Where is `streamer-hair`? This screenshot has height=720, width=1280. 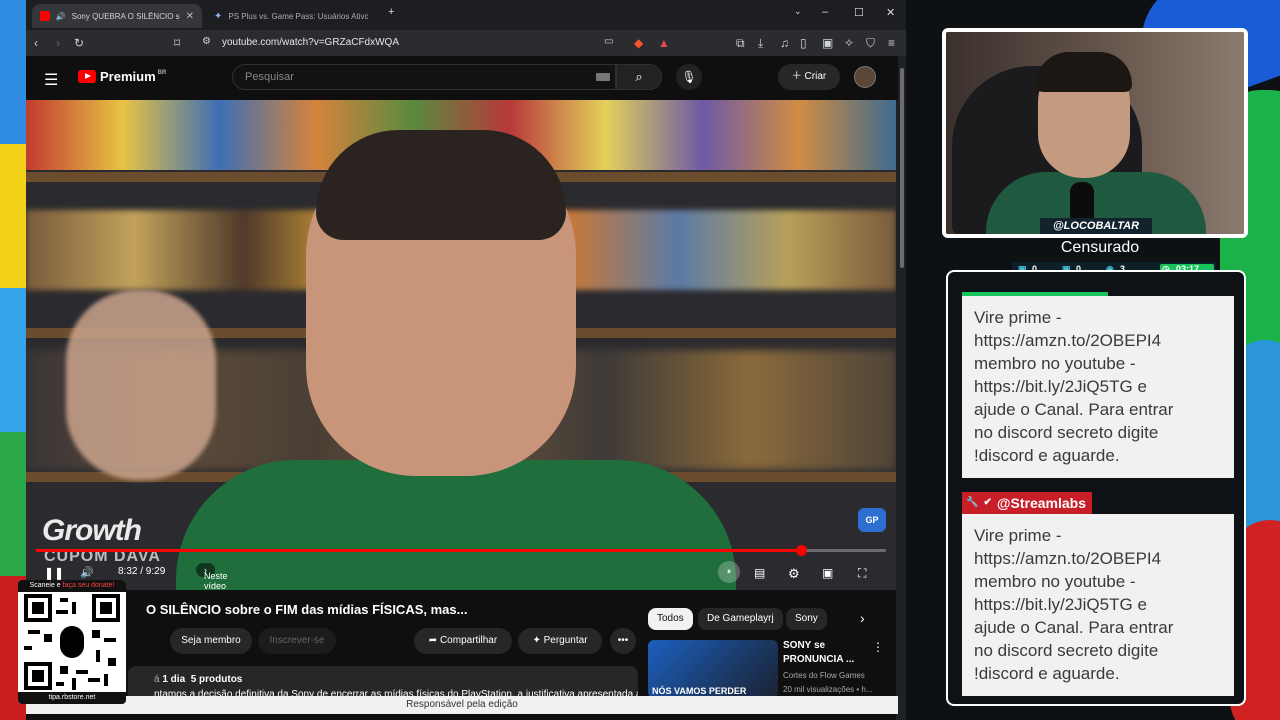
streamer-hair is located at coordinates (1084, 72).